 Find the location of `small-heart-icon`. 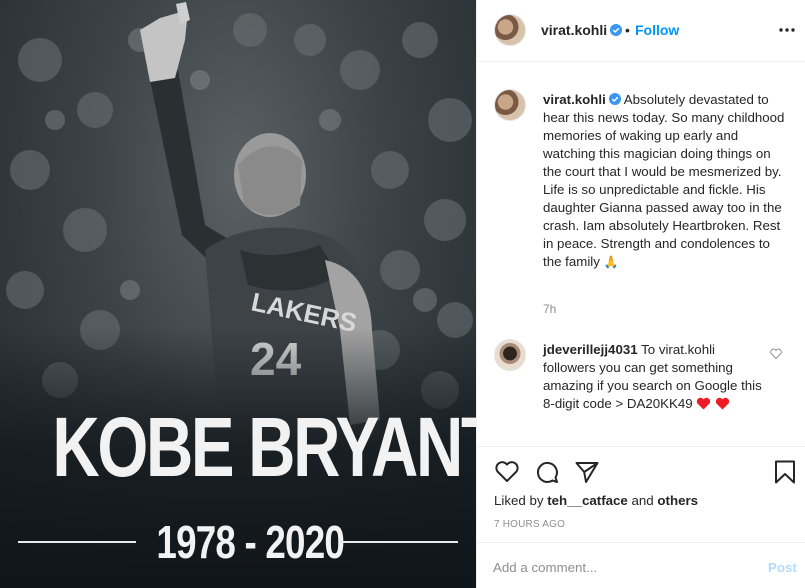

small-heart-icon is located at coordinates (776, 354).